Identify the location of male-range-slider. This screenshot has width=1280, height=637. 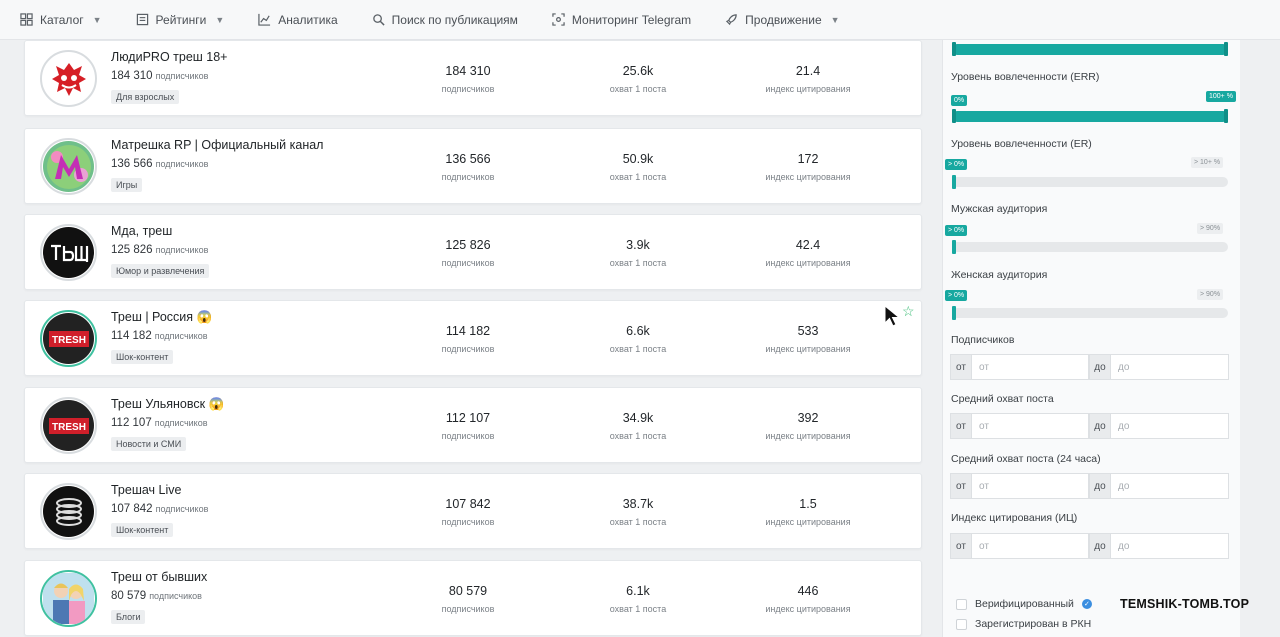
(1090, 247).